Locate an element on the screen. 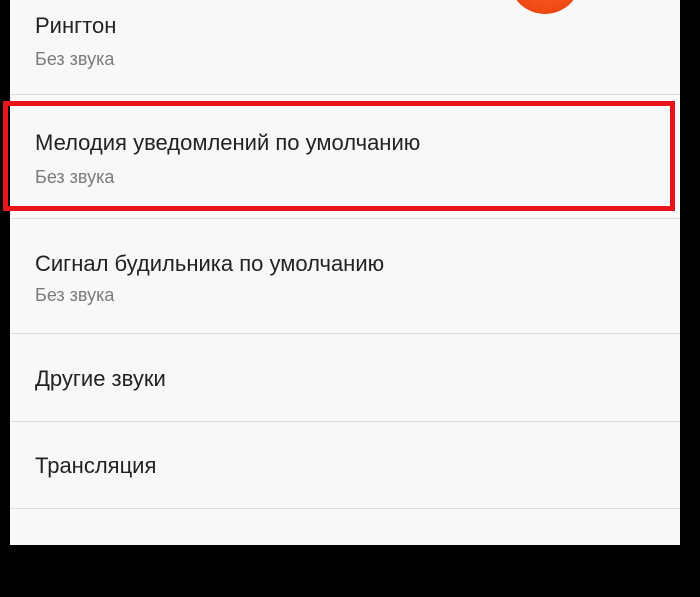 This screenshot has width=700, height=597. item-title: Трансляция is located at coordinates (96, 465).